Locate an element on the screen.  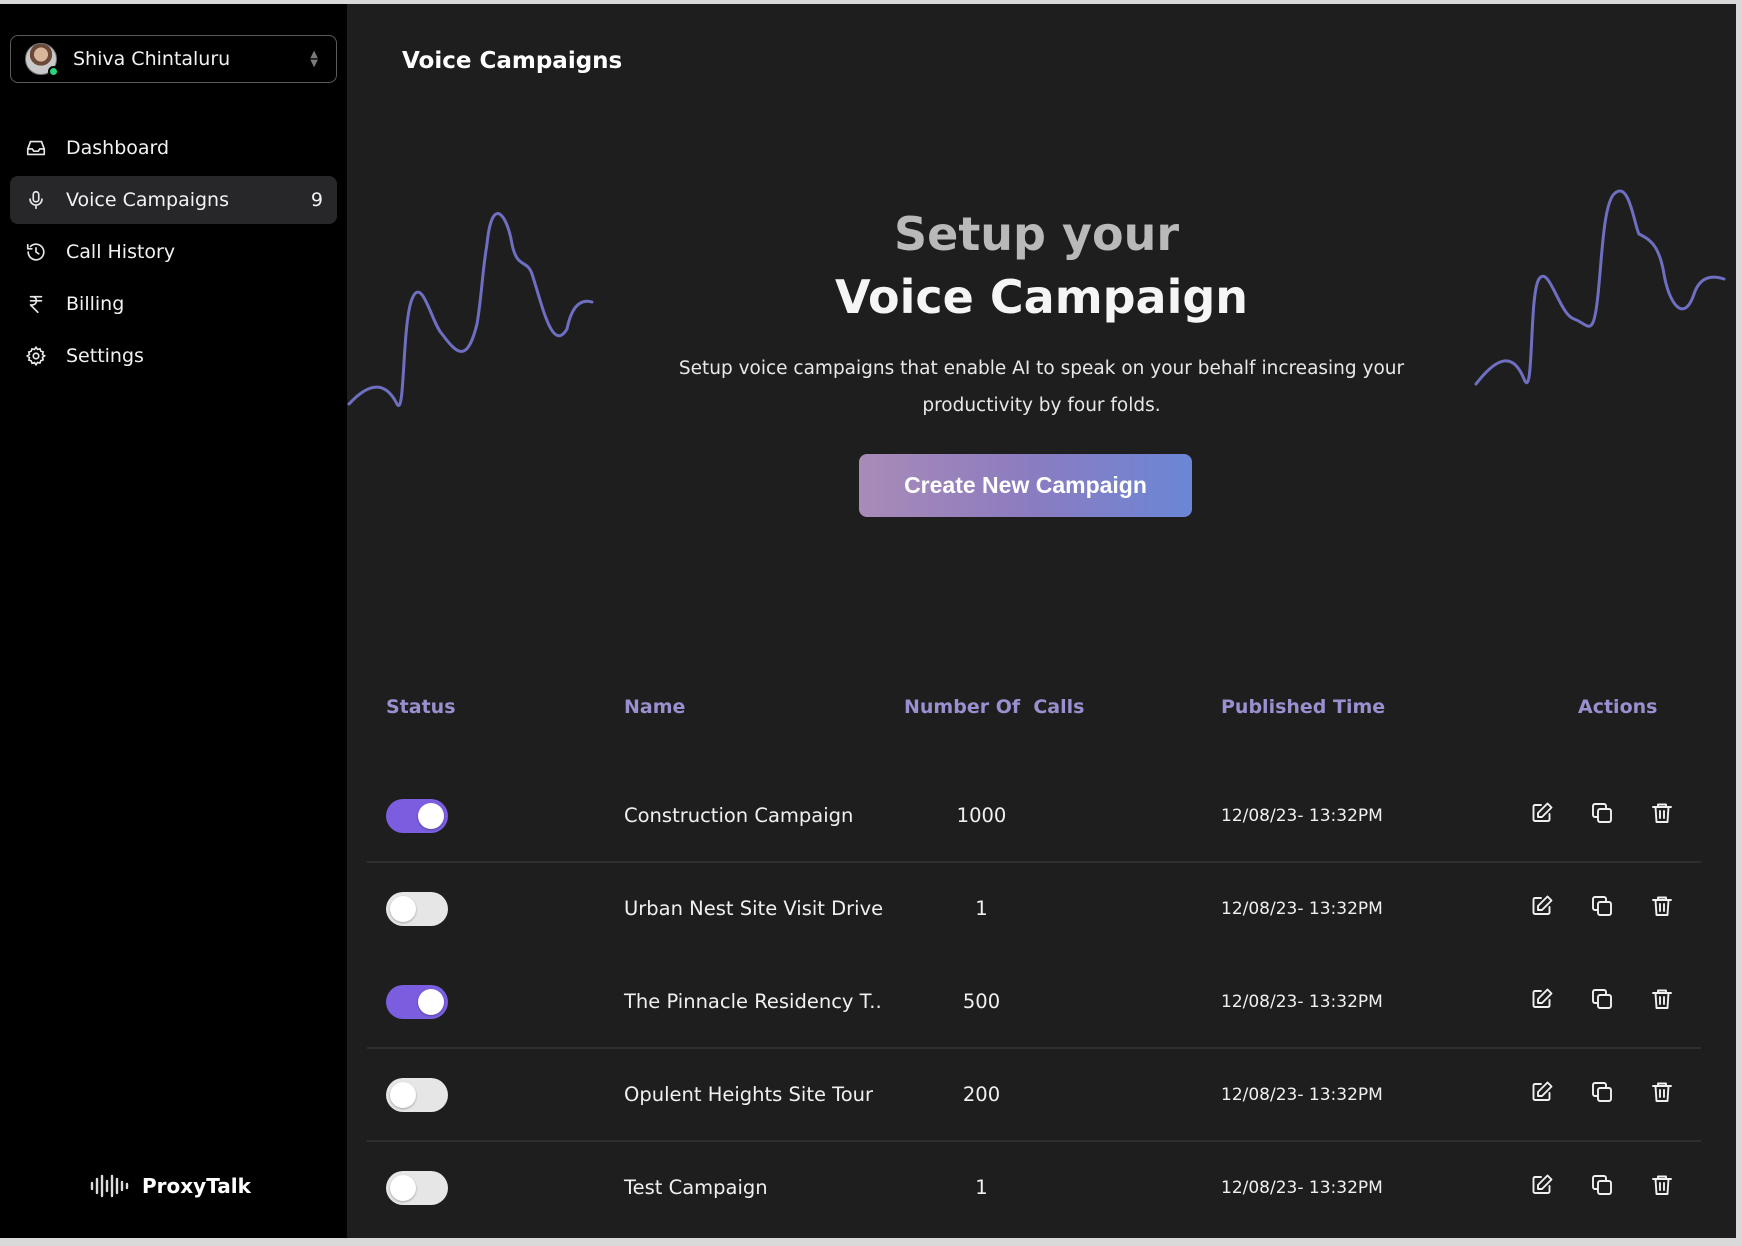
sidebar-item-label: Dashboard is located at coordinates (118, 148).